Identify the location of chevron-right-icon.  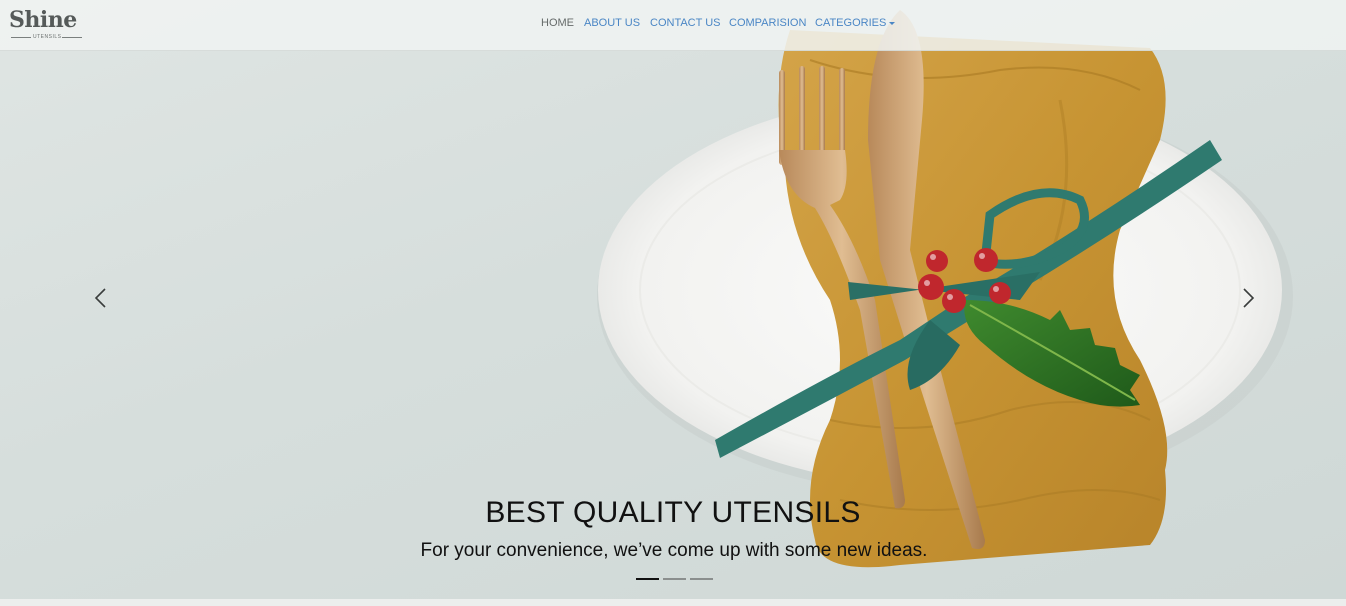
(1249, 298).